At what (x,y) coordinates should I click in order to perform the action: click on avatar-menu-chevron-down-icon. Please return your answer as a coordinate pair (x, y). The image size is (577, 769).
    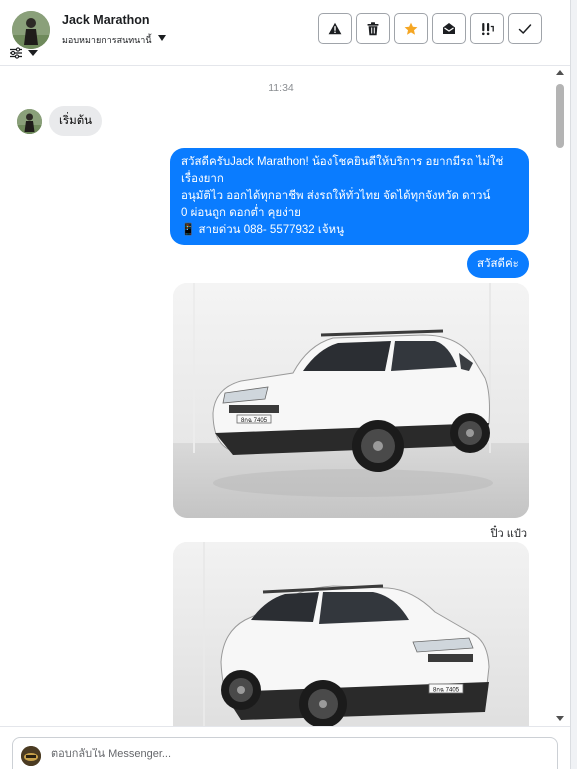
    Looking at the image, I should click on (33, 53).